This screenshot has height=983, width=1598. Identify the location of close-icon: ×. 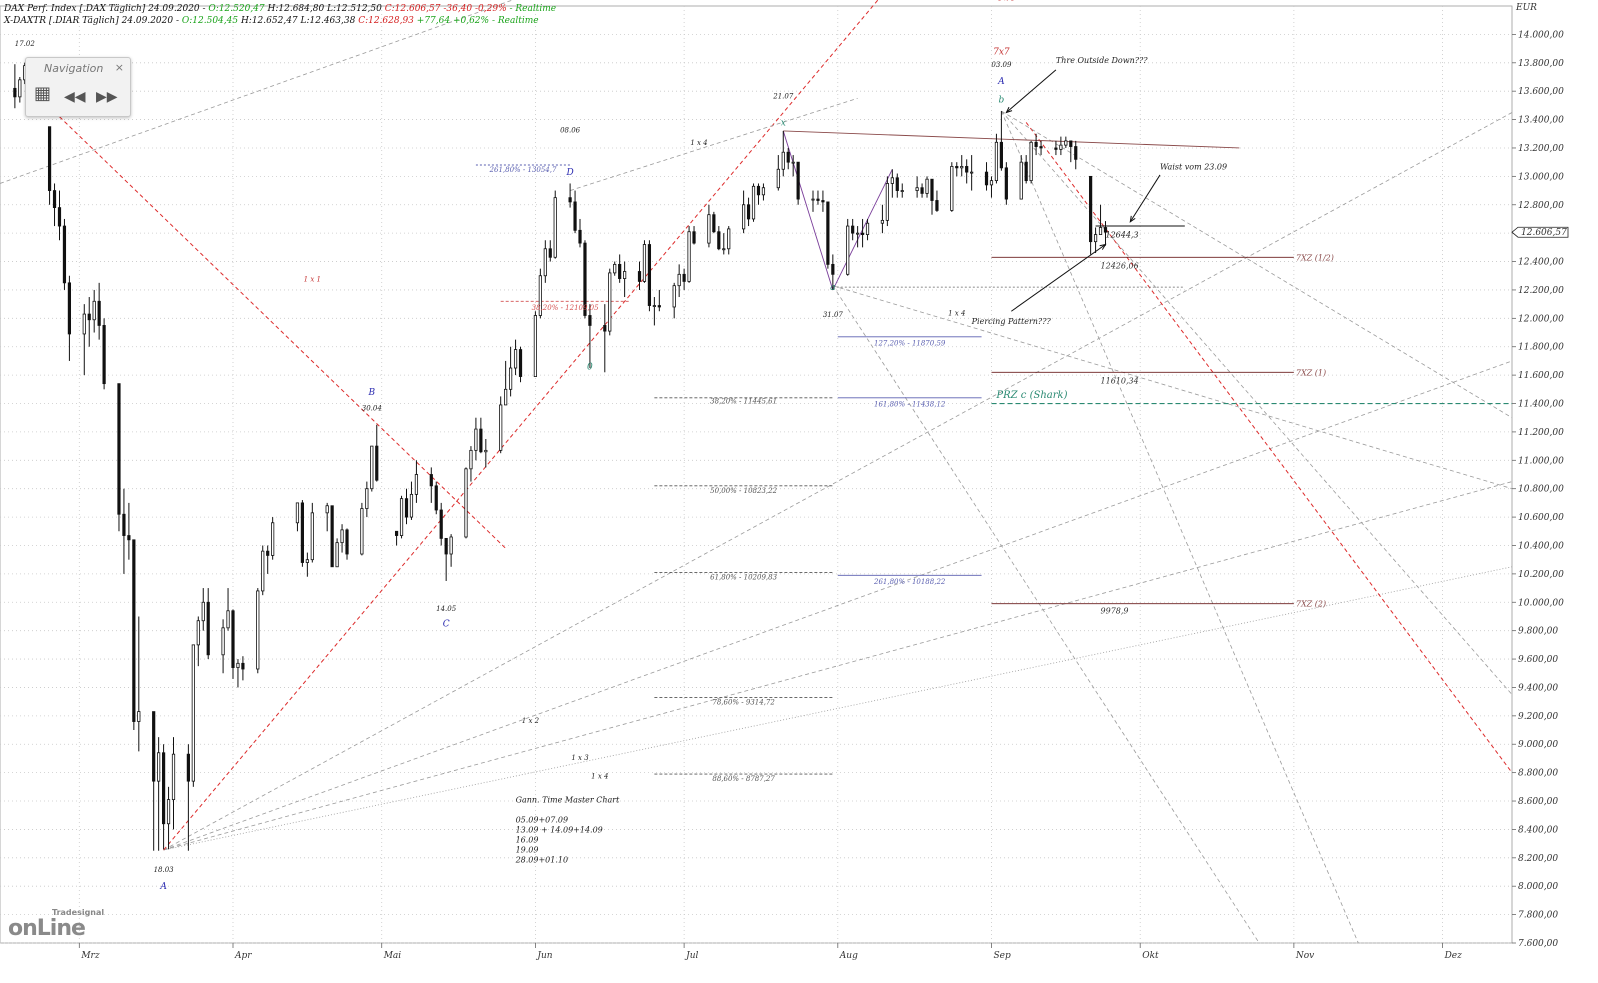
(119, 67).